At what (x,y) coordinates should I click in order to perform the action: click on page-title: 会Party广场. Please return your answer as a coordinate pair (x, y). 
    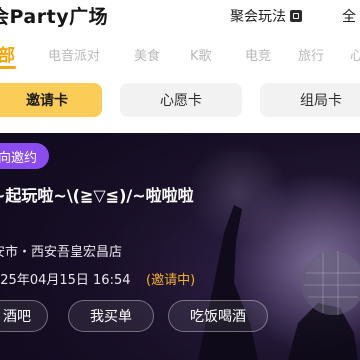
    Looking at the image, I should click on (54, 17).